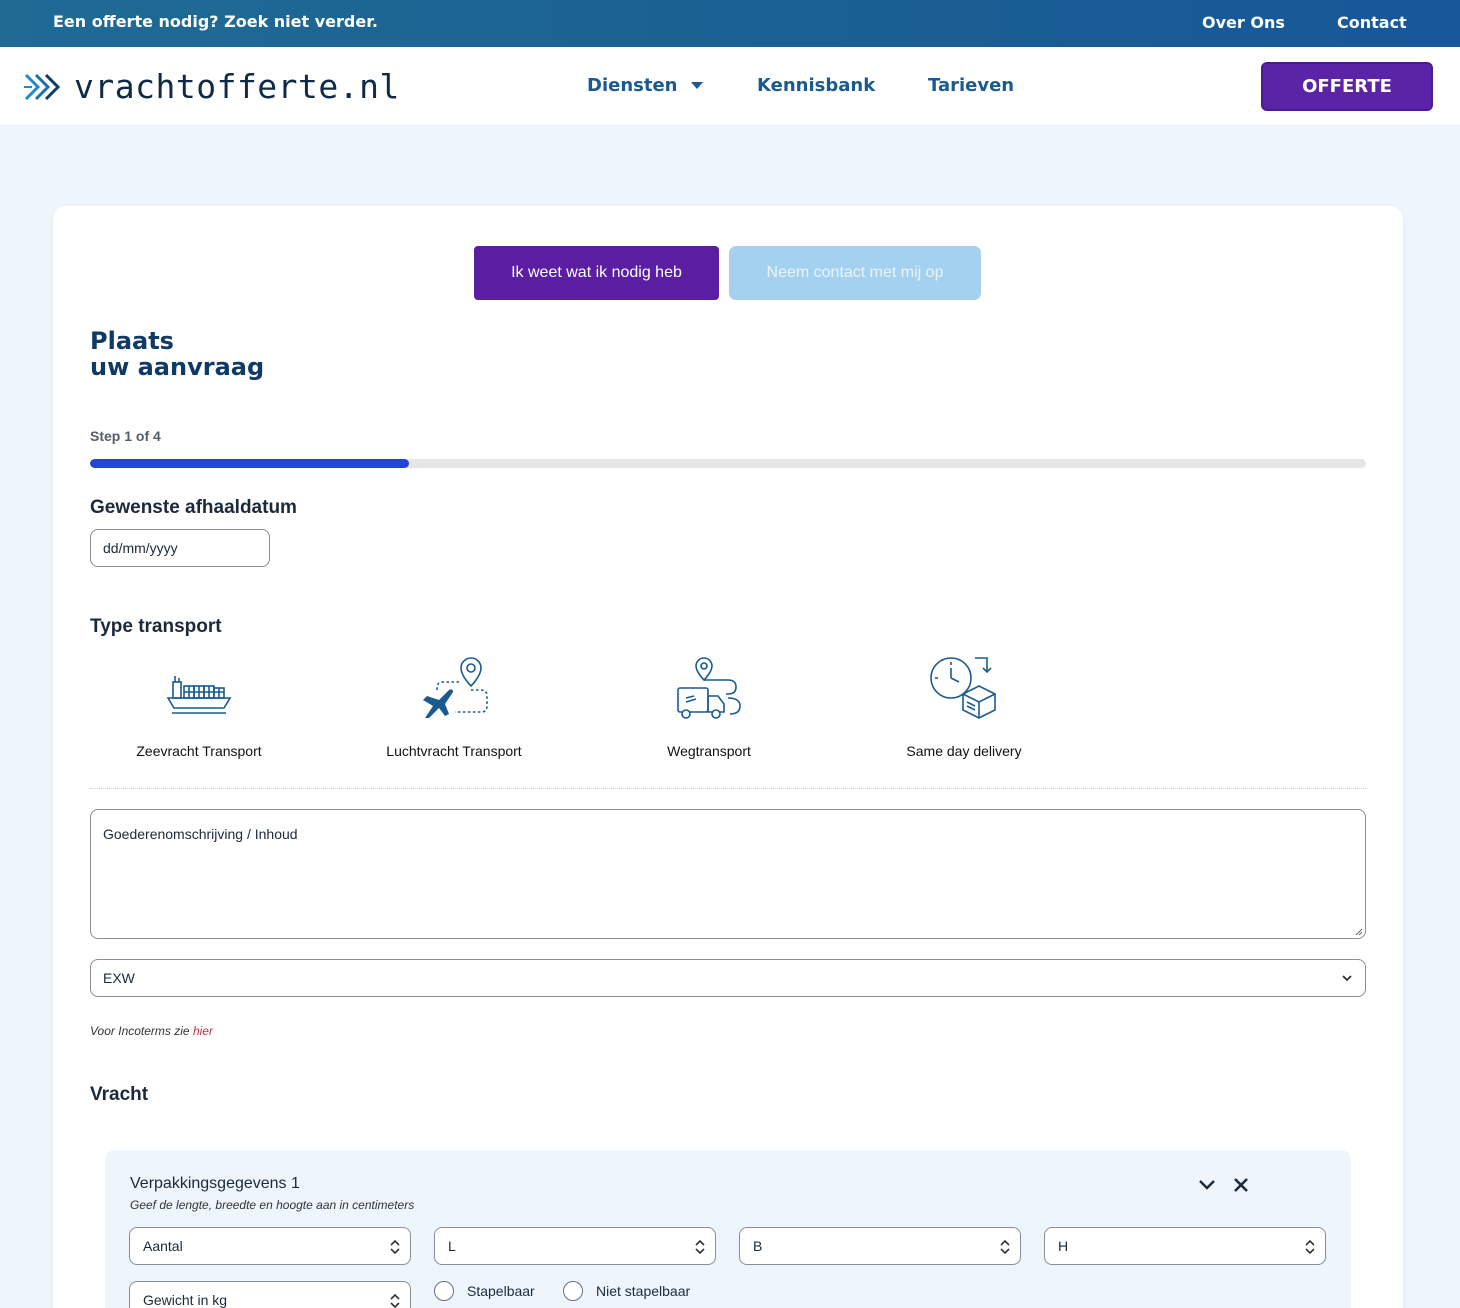 The width and height of the screenshot is (1460, 1308). I want to click on contact-link: Contact, so click(1372, 22).